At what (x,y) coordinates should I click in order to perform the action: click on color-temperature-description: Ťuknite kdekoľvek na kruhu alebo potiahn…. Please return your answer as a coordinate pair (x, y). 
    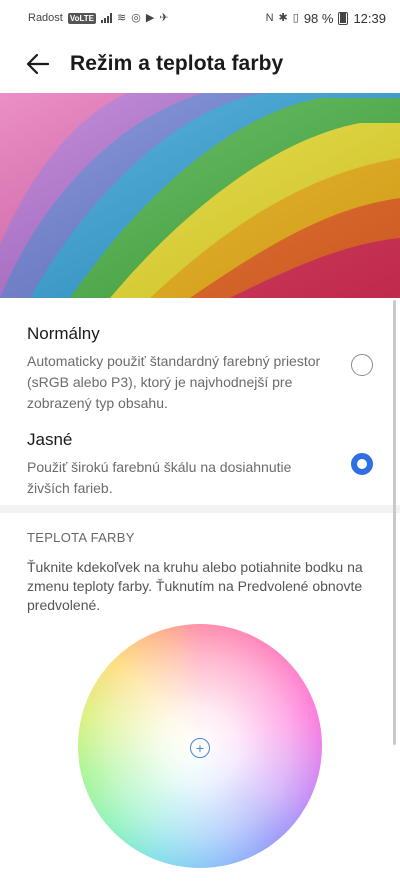
    Looking at the image, I should click on (195, 586).